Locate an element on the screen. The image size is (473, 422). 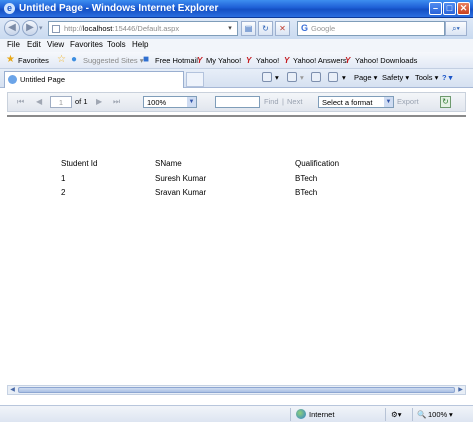
table-cell: 2 is located at coordinates (63, 192).